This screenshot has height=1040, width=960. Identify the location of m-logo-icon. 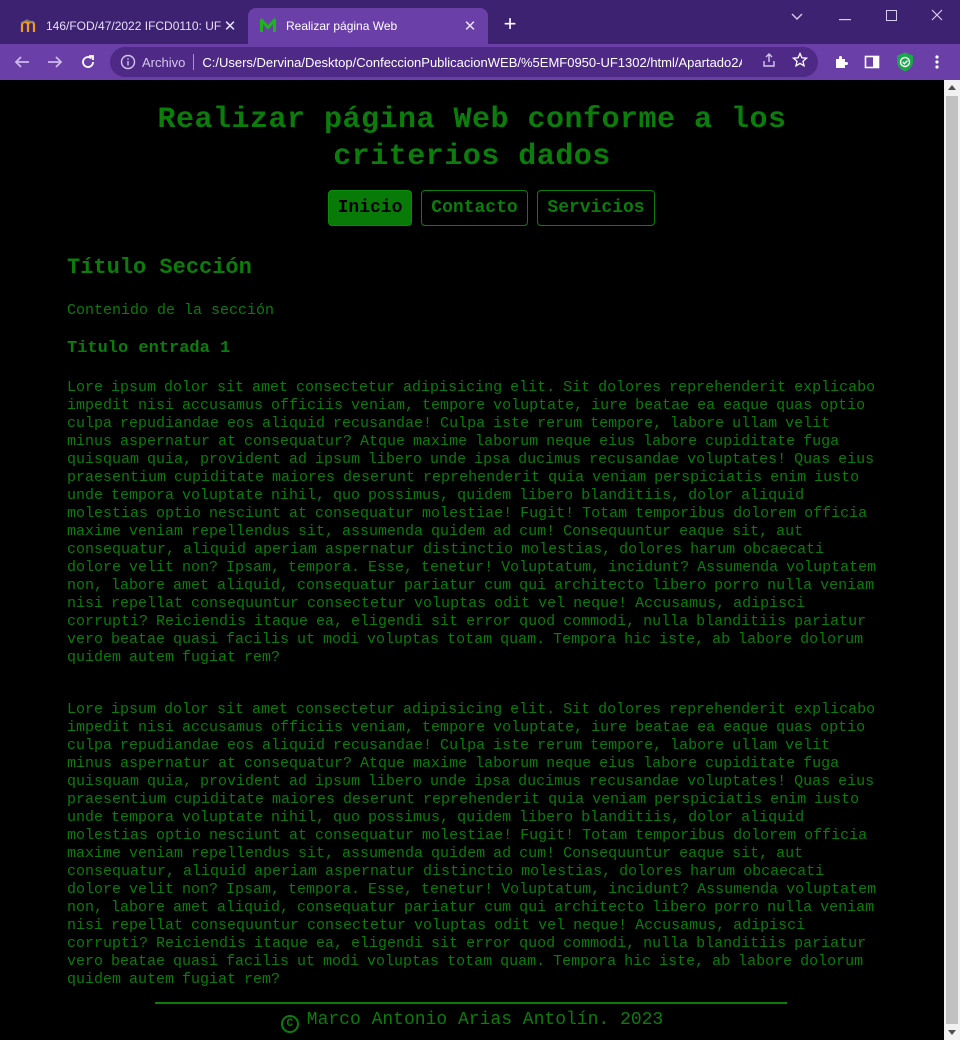
(268, 26).